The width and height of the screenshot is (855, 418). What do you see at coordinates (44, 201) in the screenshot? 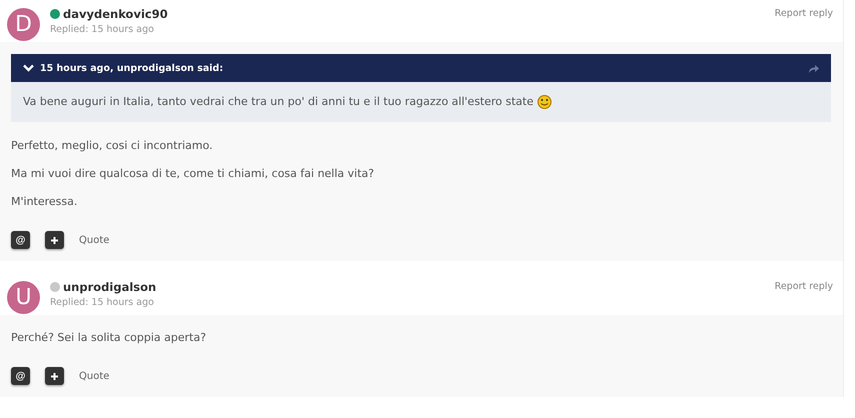
I see `post-paragraph: M'interessa.` at bounding box center [44, 201].